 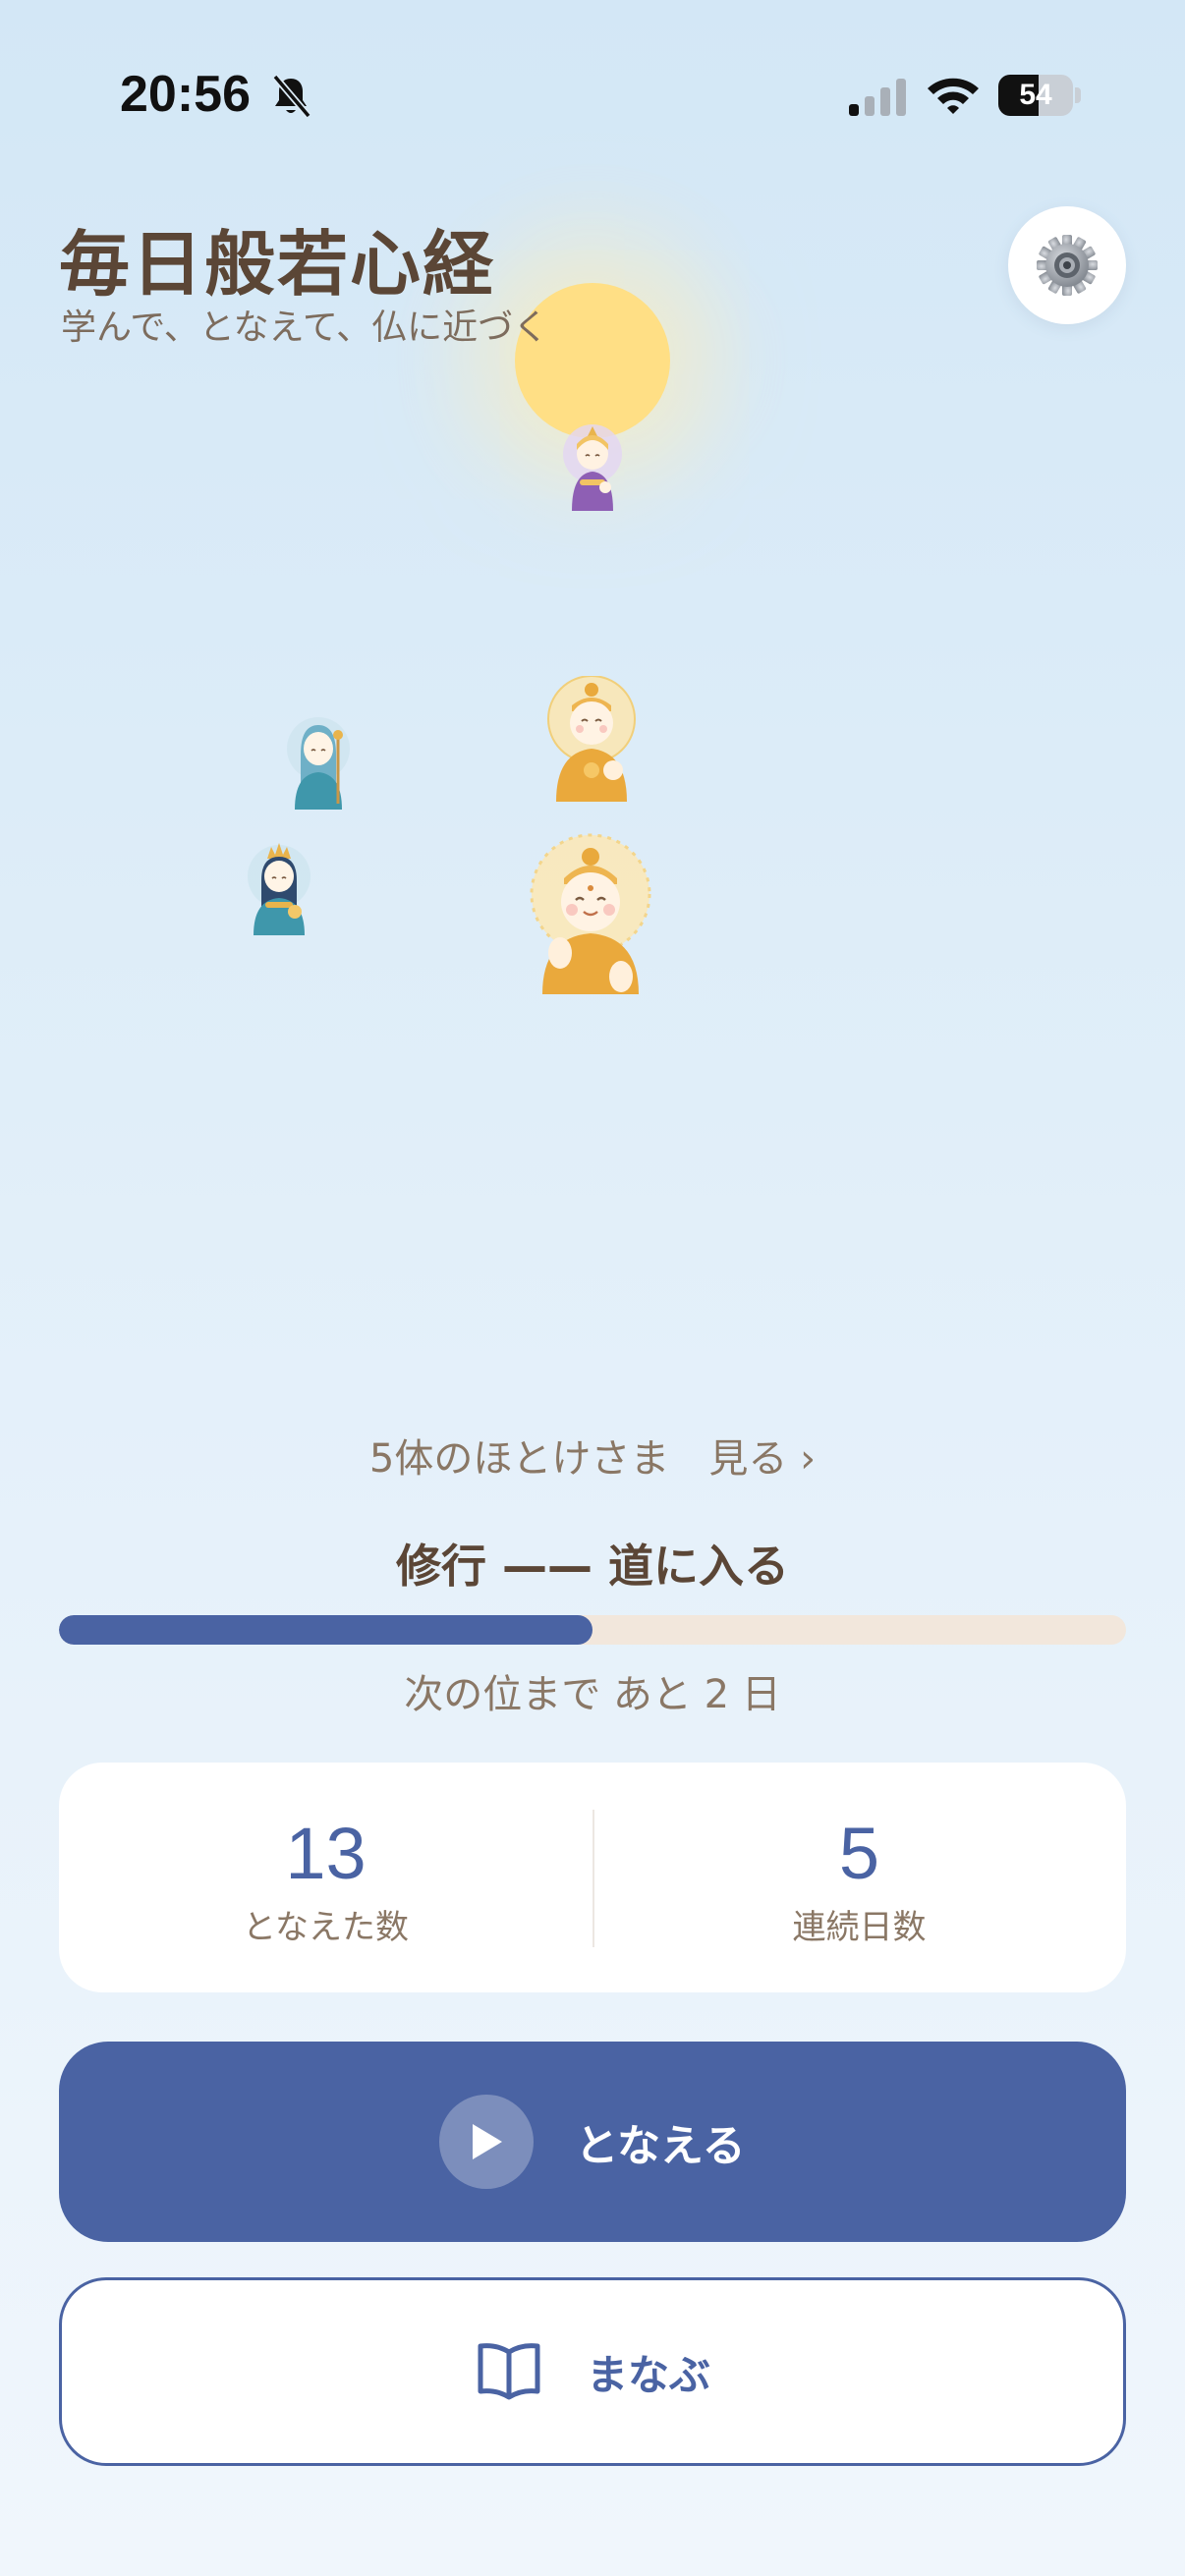 I want to click on app-title: 毎日般若心経, so click(x=278, y=264).